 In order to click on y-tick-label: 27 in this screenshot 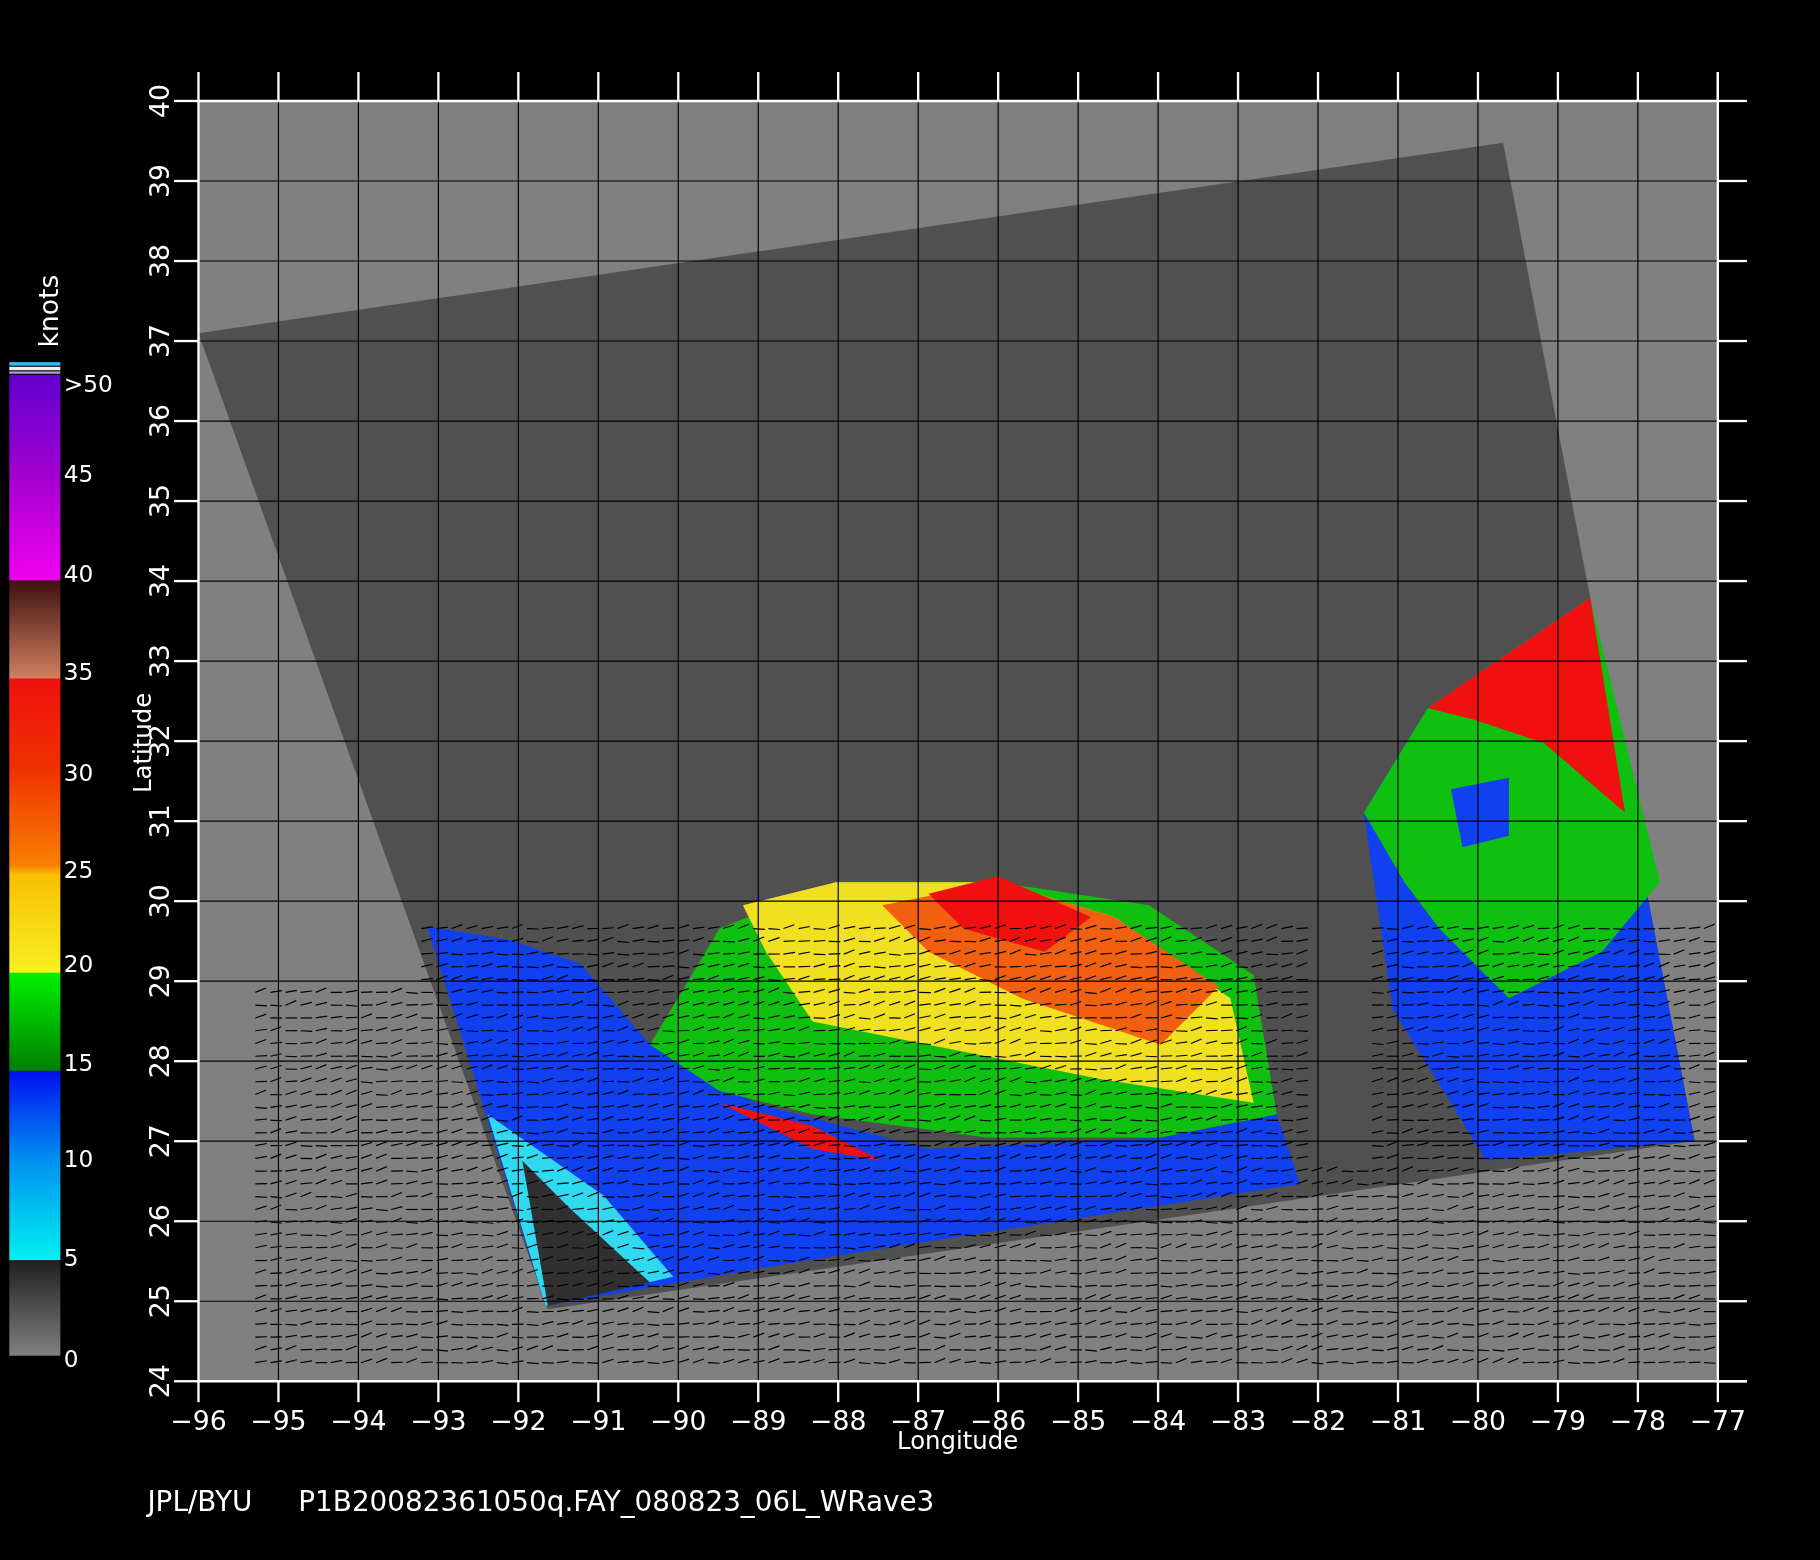, I will do `click(160, 1141)`.